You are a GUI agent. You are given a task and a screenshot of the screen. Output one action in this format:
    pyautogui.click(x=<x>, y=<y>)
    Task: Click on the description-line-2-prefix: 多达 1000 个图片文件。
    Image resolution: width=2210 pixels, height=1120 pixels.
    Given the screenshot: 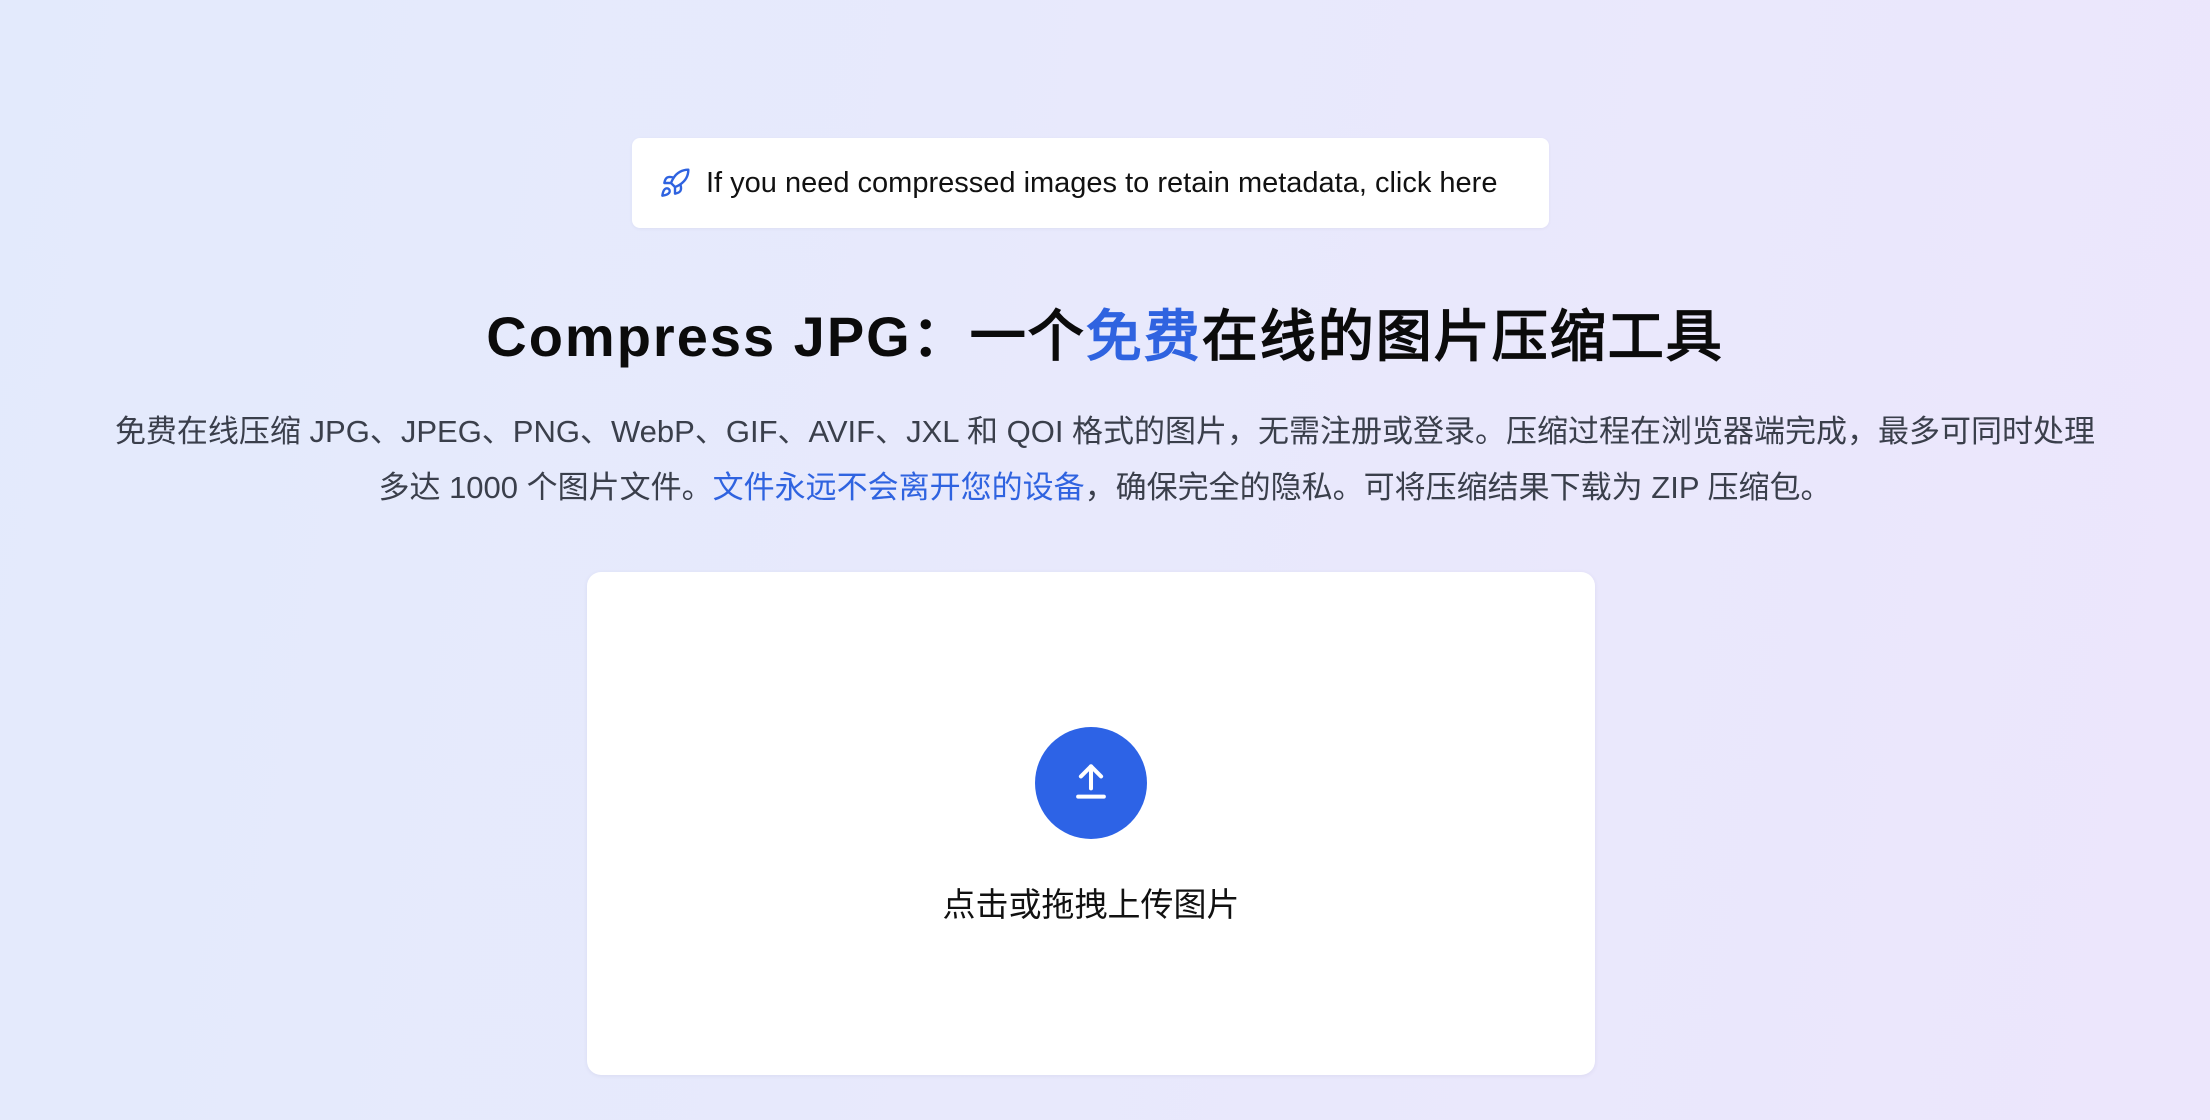 What is the action you would take?
    pyautogui.click(x=545, y=487)
    